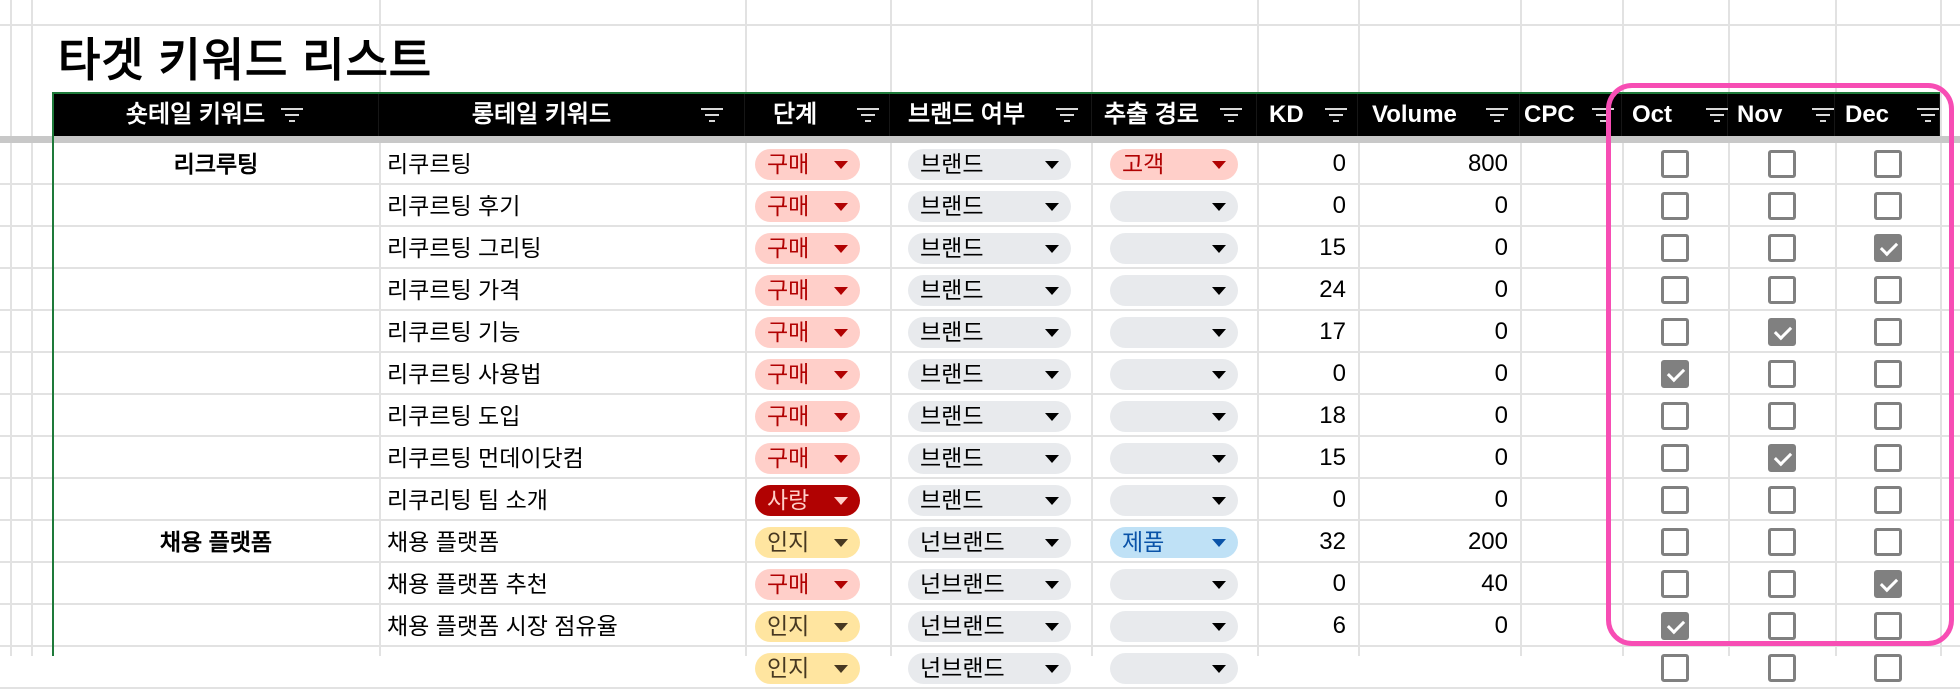  Describe the element at coordinates (562, 626) in the screenshot. I see `long-tail-keyword-cell: 채용 플랫폼 시장 점유율` at that location.